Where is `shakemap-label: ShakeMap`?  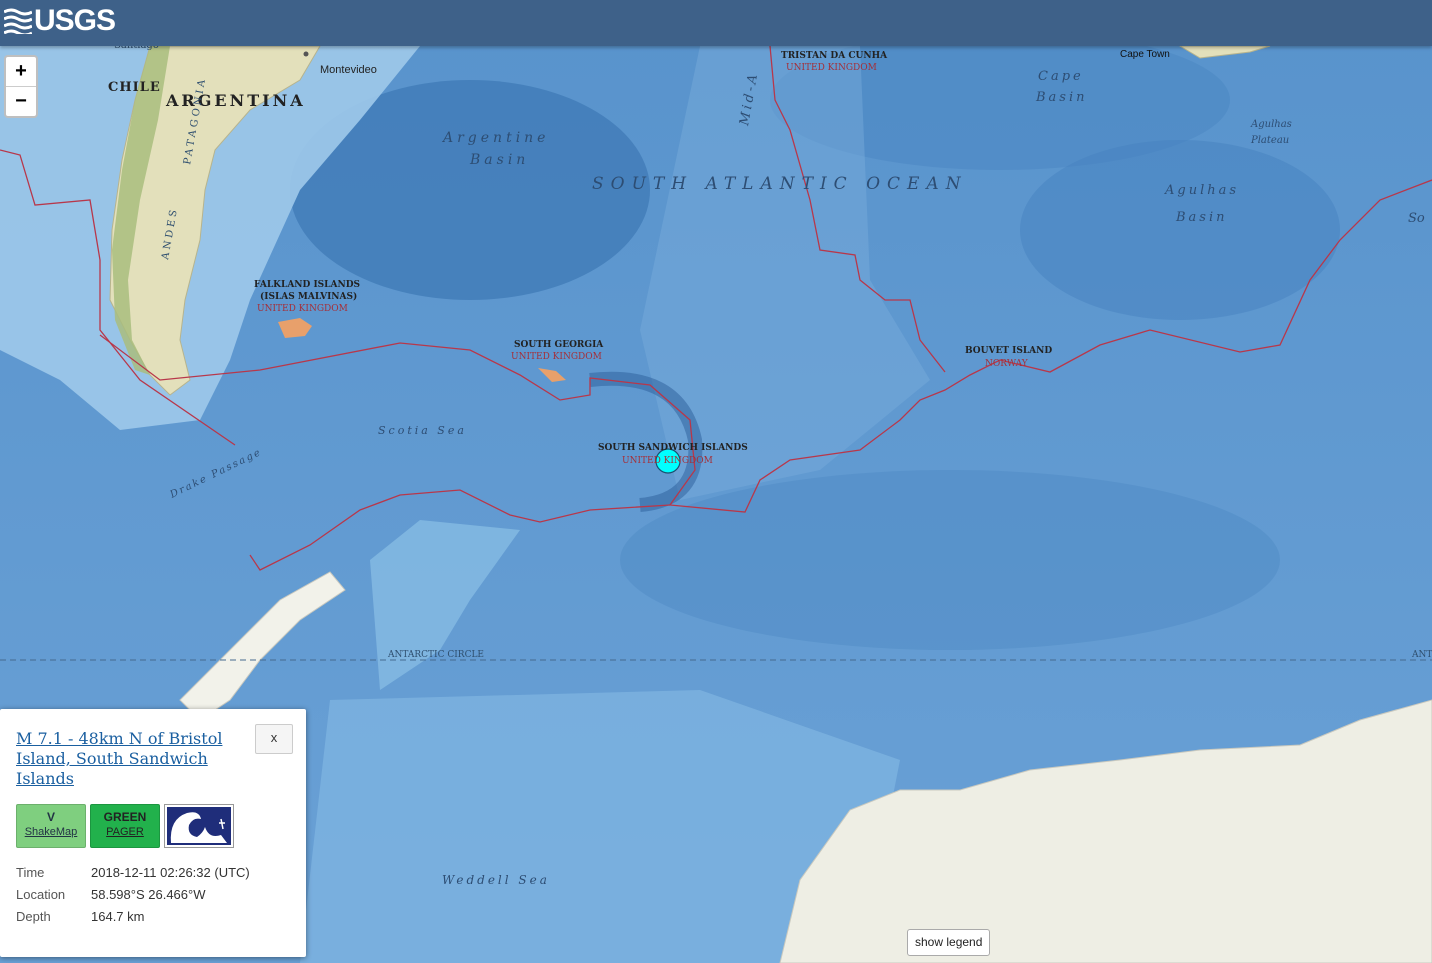
shakemap-label: ShakeMap is located at coordinates (51, 832).